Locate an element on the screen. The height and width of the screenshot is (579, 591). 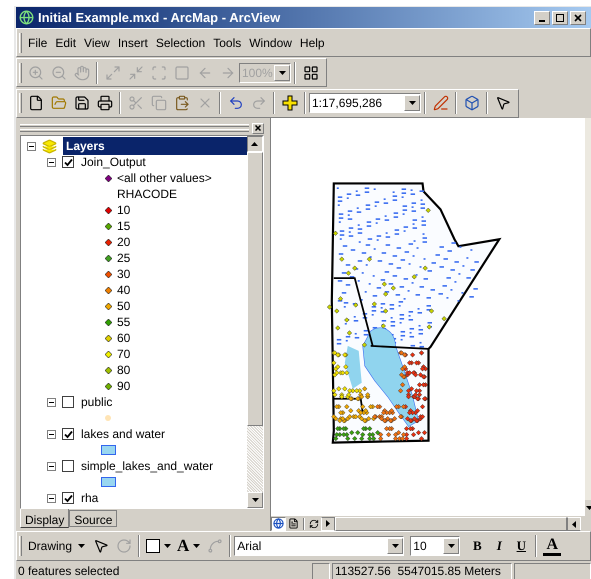
pencil-icon is located at coordinates (440, 103).